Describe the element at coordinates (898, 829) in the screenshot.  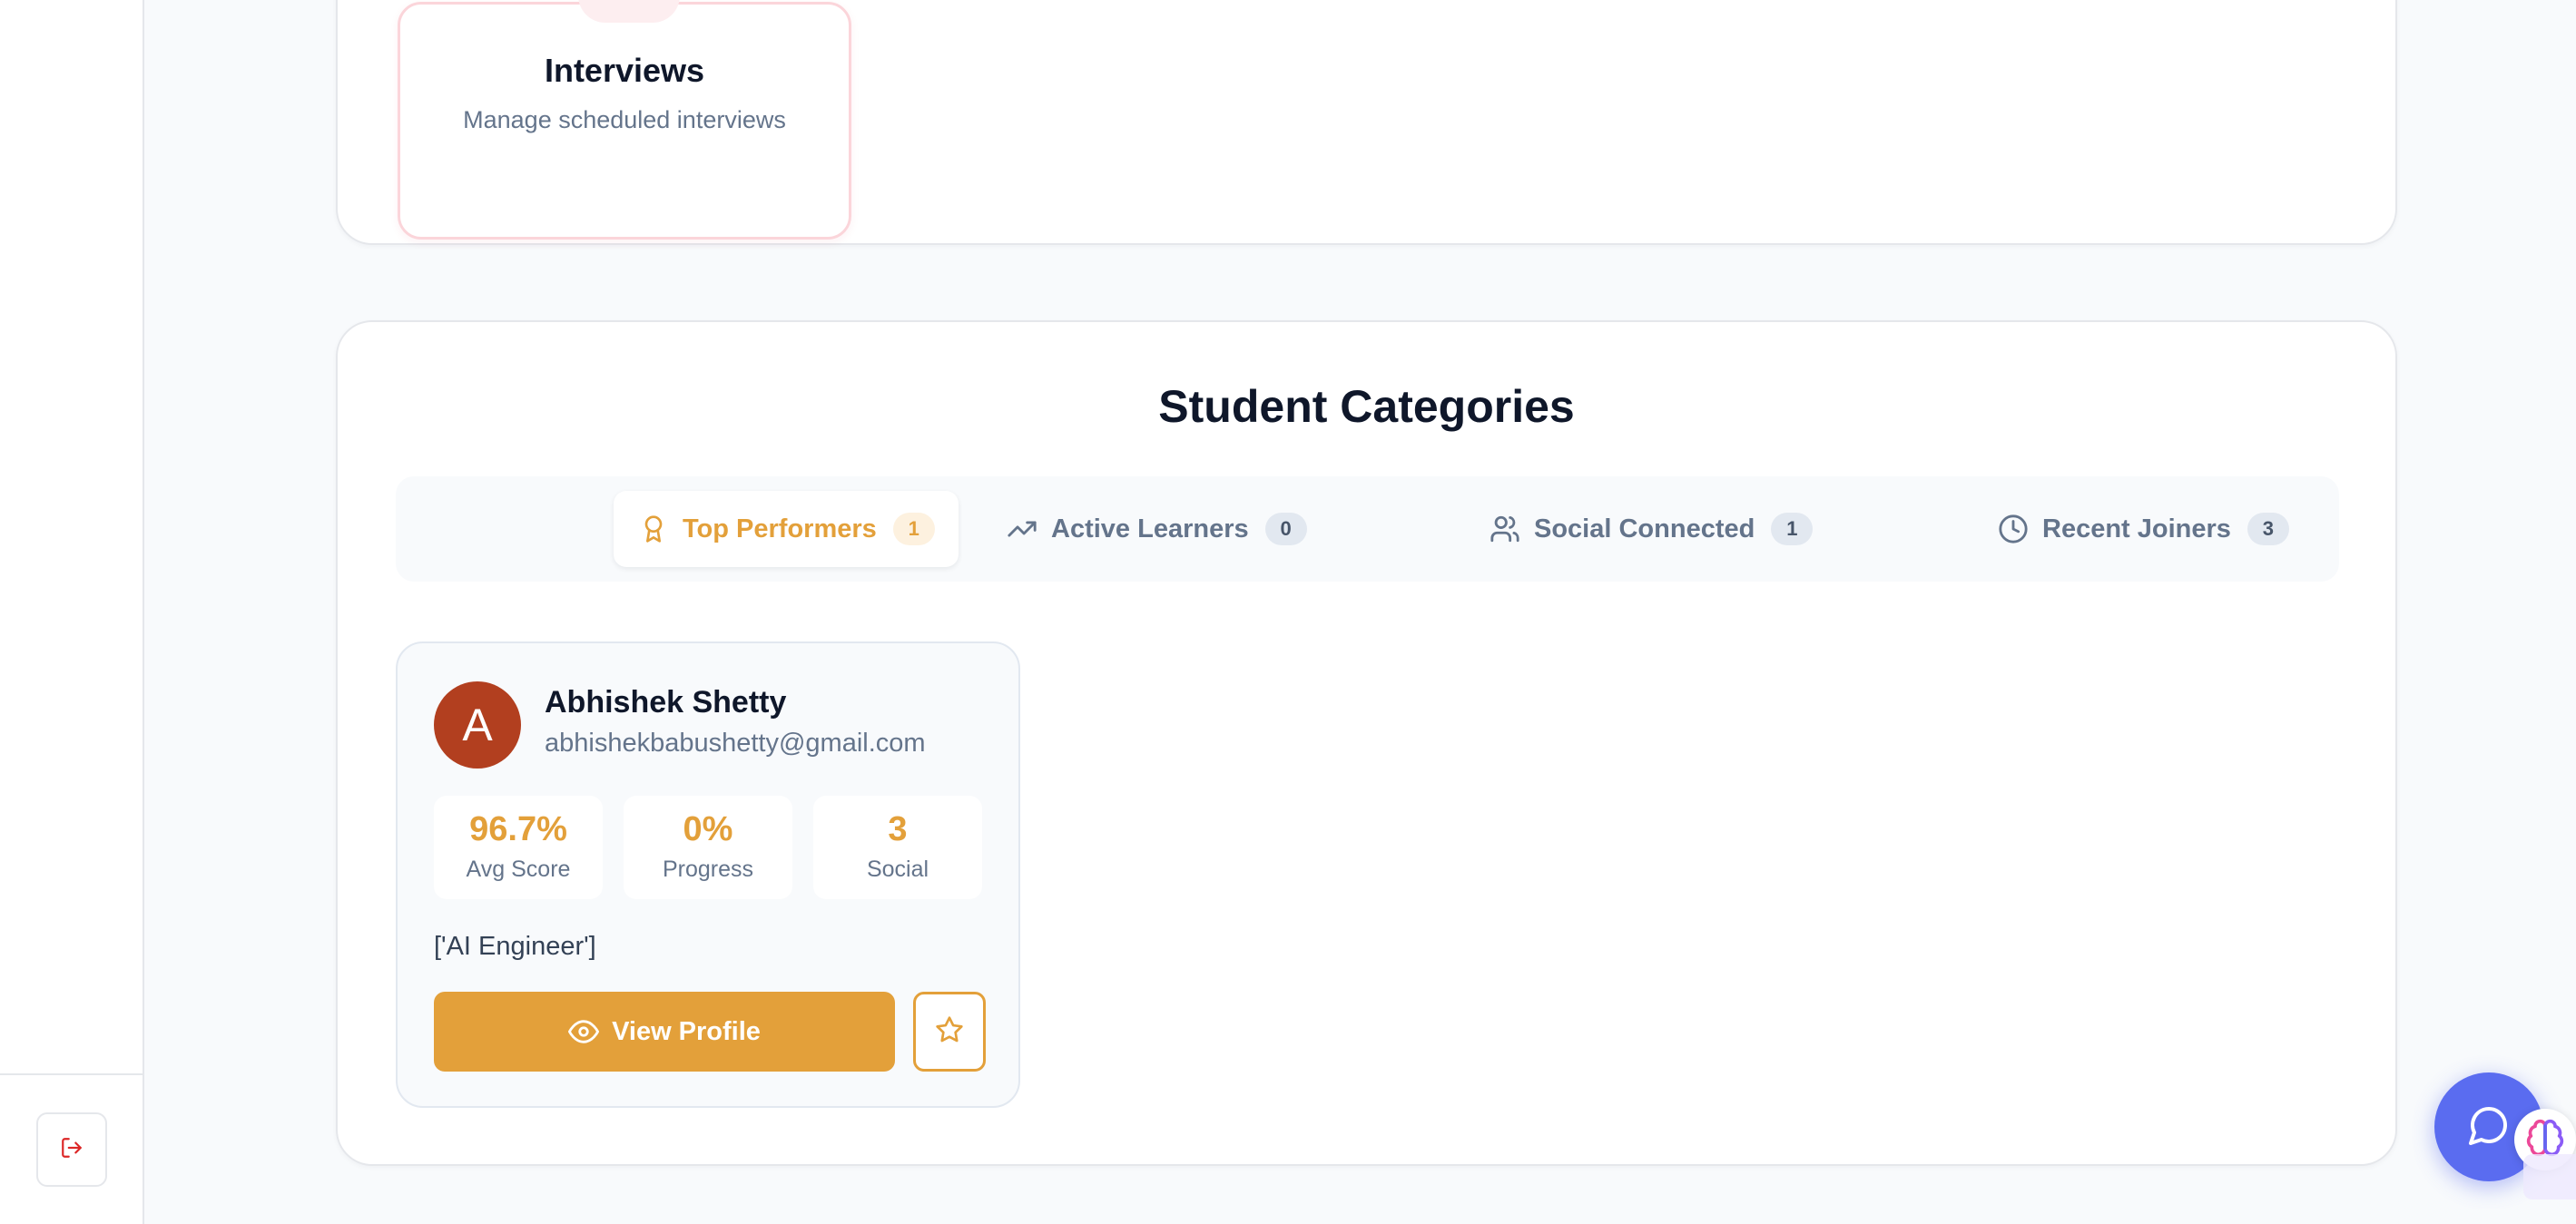
I see `stat-value: 3` at that location.